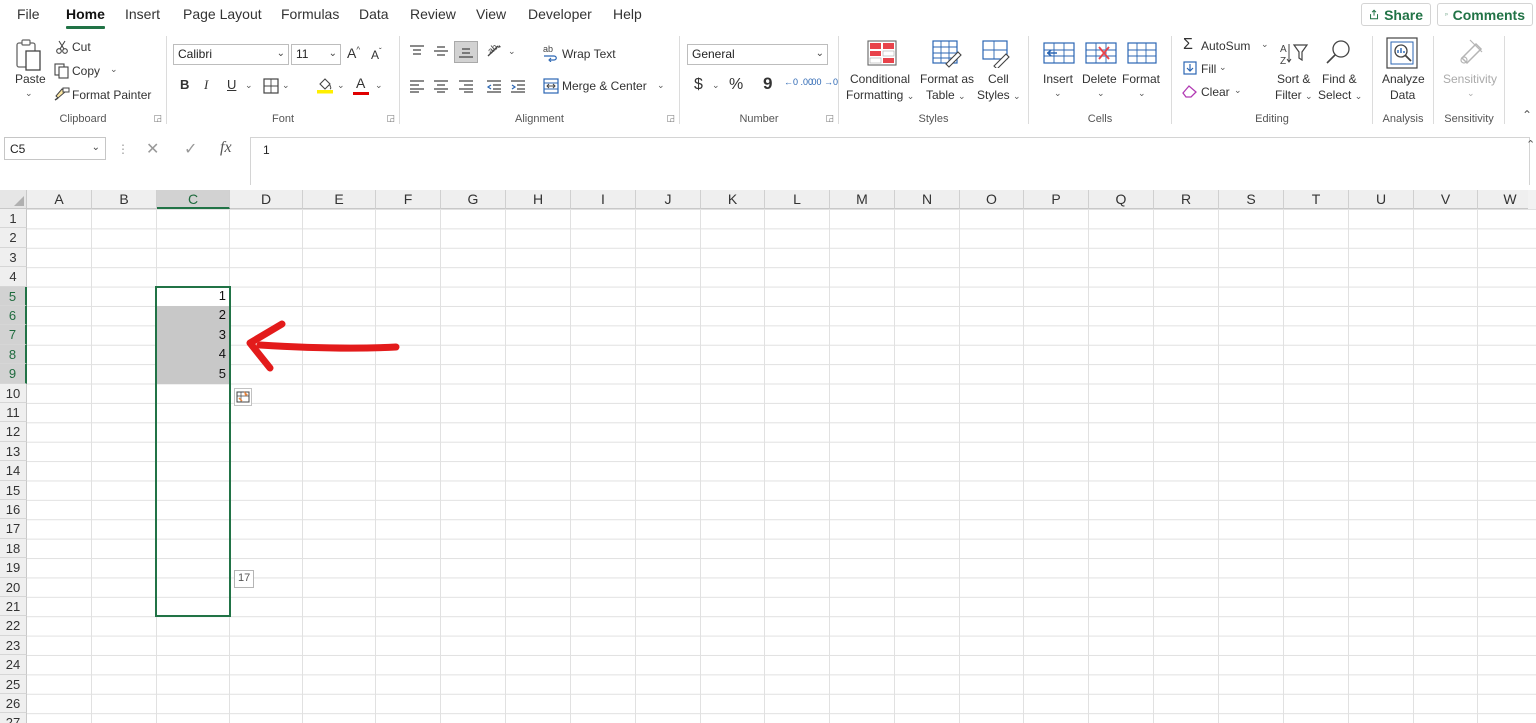 The image size is (1536, 723). I want to click on row-header-3: 3, so click(13, 257).